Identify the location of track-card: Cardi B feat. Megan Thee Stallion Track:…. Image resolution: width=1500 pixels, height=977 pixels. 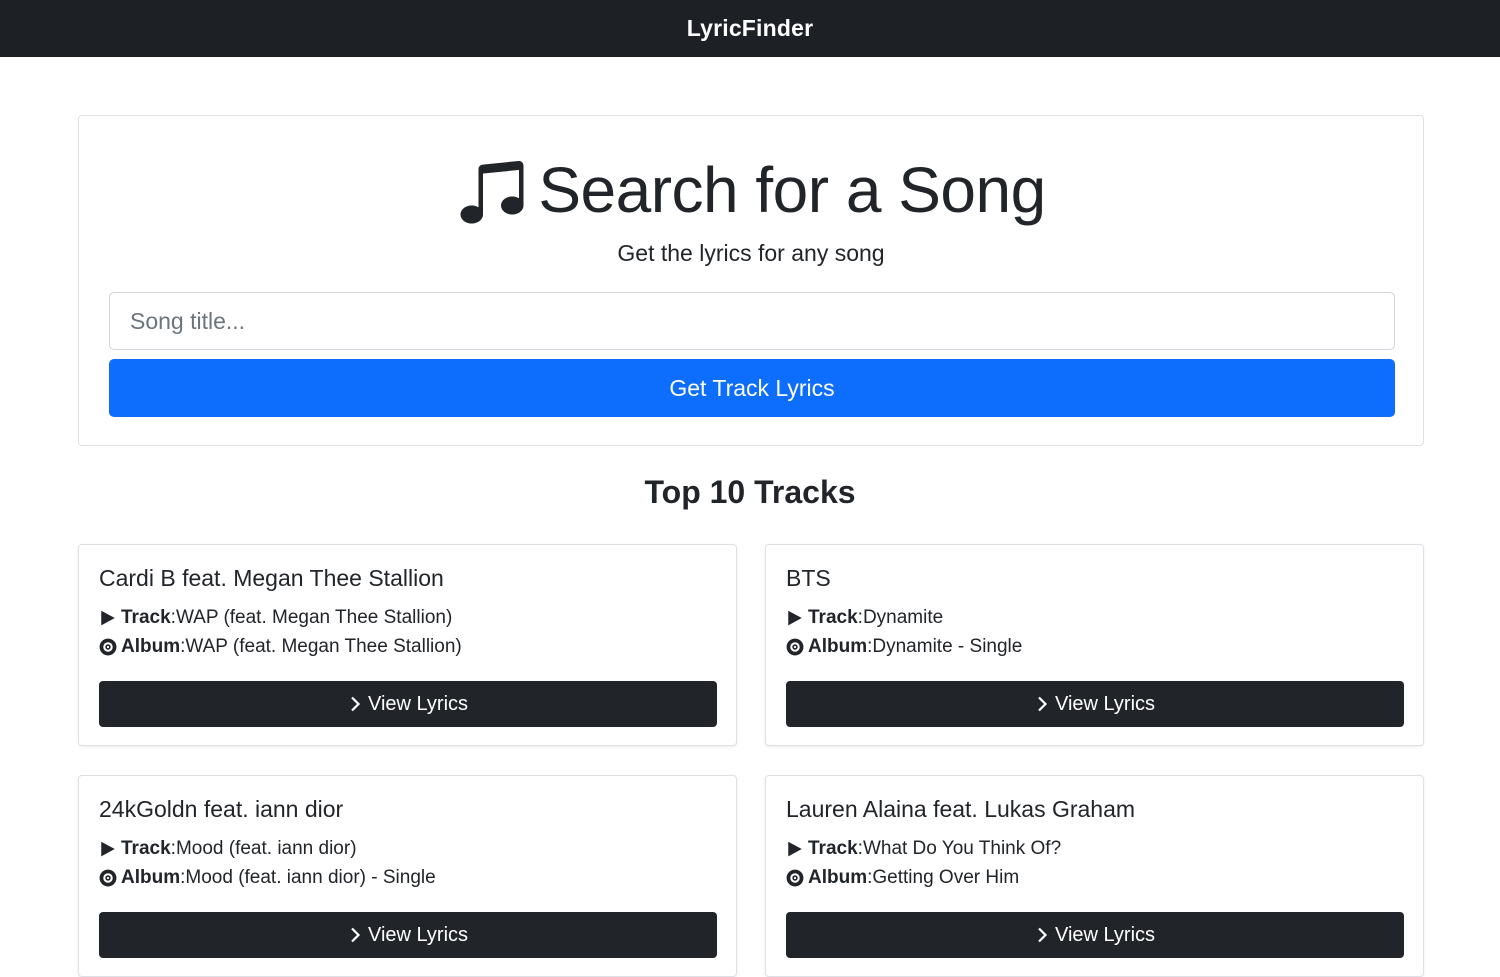
(407, 645).